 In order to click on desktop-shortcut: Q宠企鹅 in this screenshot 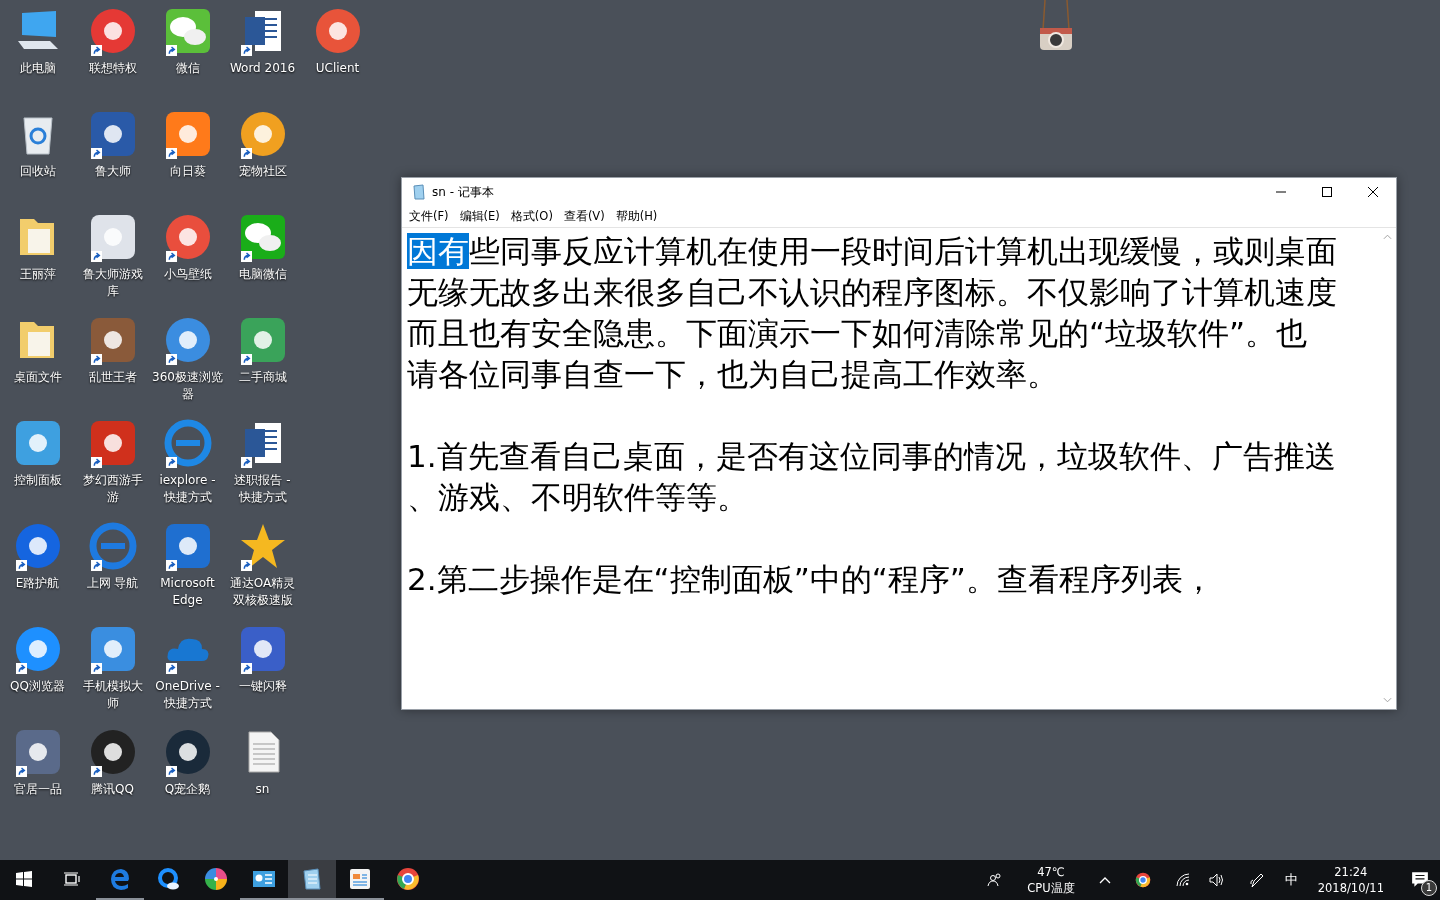, I will do `click(187, 778)`.